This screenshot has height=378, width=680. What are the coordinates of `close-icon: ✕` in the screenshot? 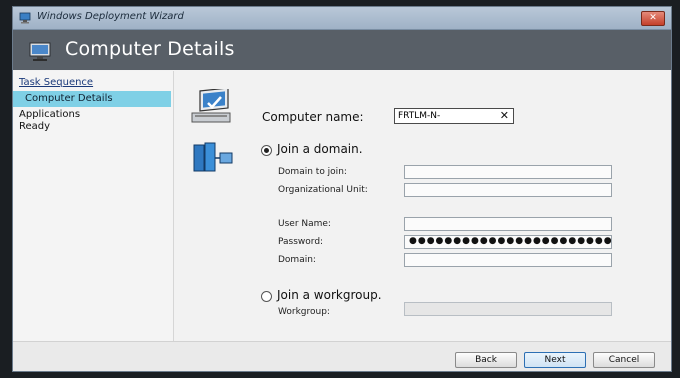 It's located at (653, 18).